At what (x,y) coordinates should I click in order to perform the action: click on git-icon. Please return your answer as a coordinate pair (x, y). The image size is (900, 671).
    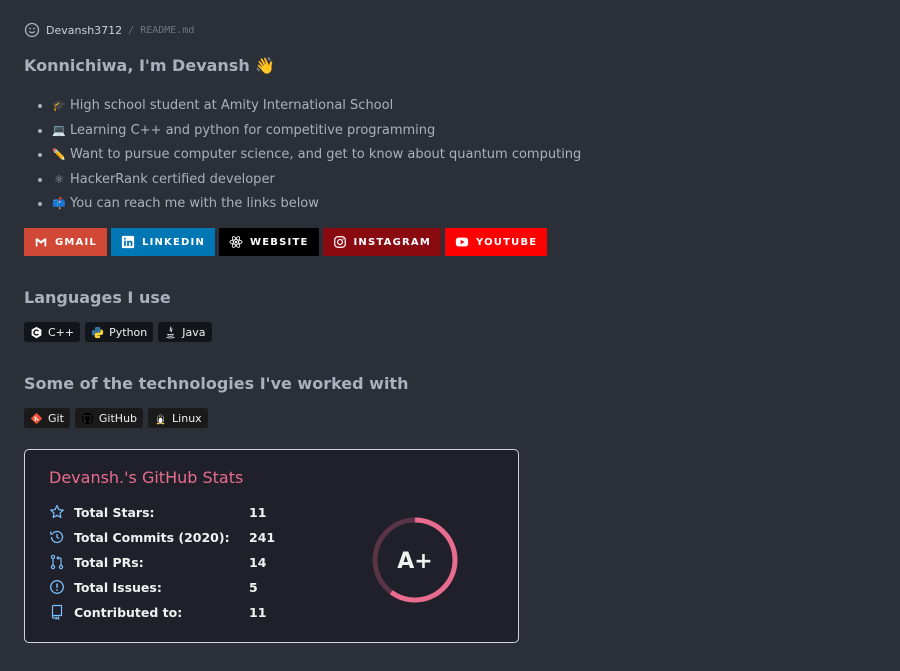
    Looking at the image, I should click on (36, 418).